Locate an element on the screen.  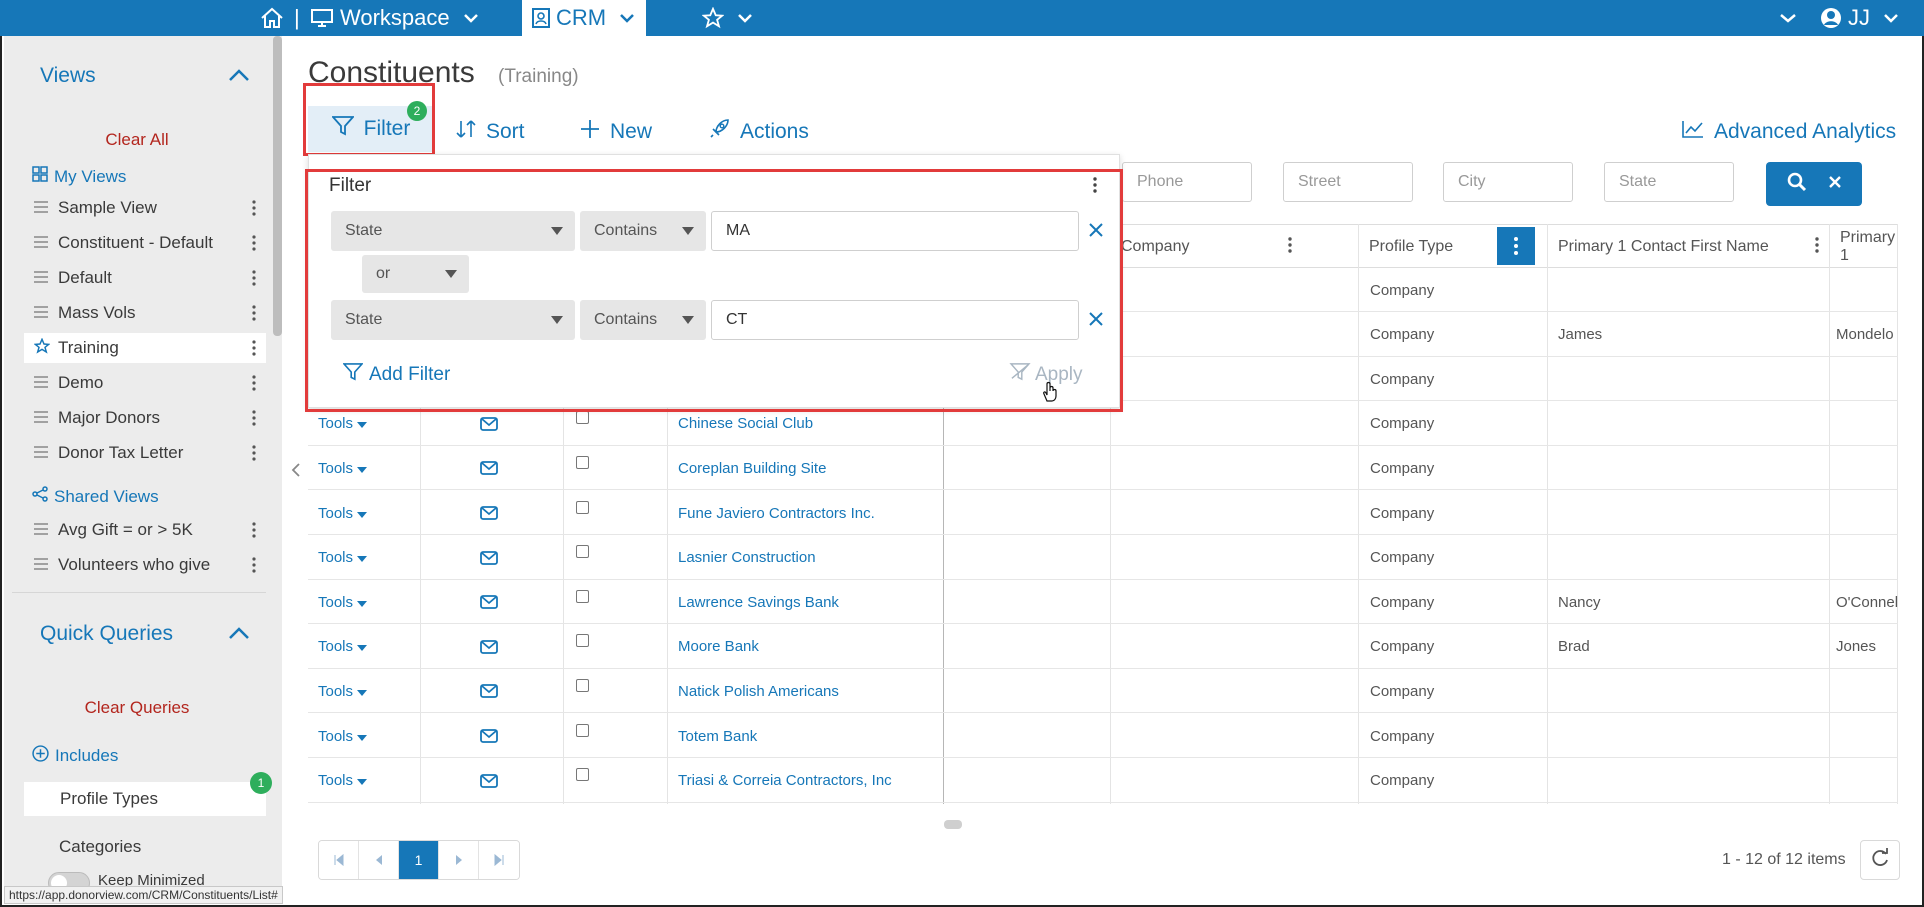
collapse-sidebar-icon is located at coordinates (296, 471).